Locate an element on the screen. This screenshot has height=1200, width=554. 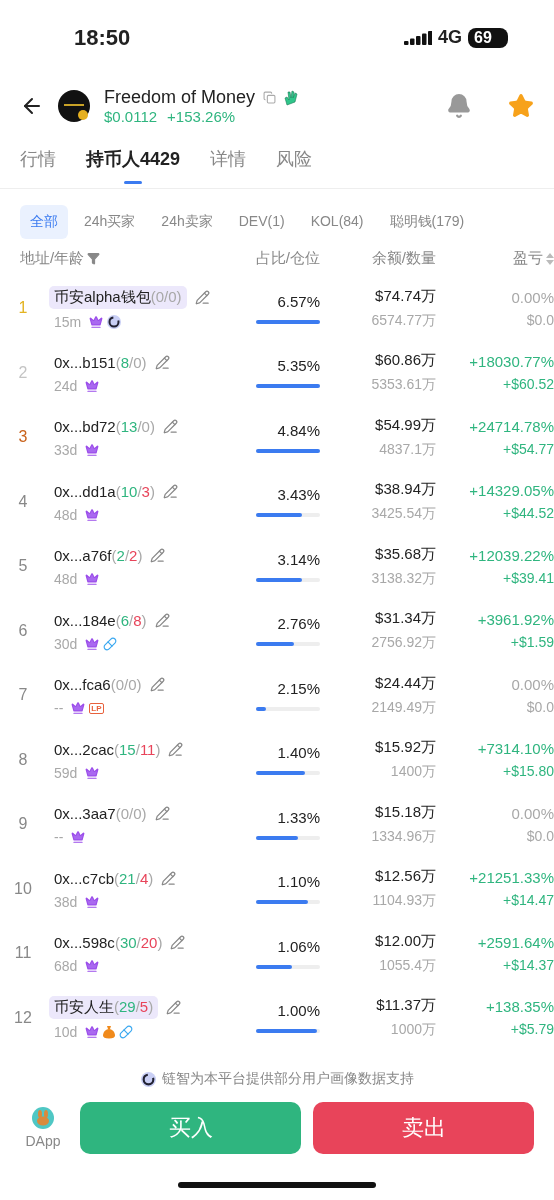
tab: 行情 is located at coordinates (38, 168).